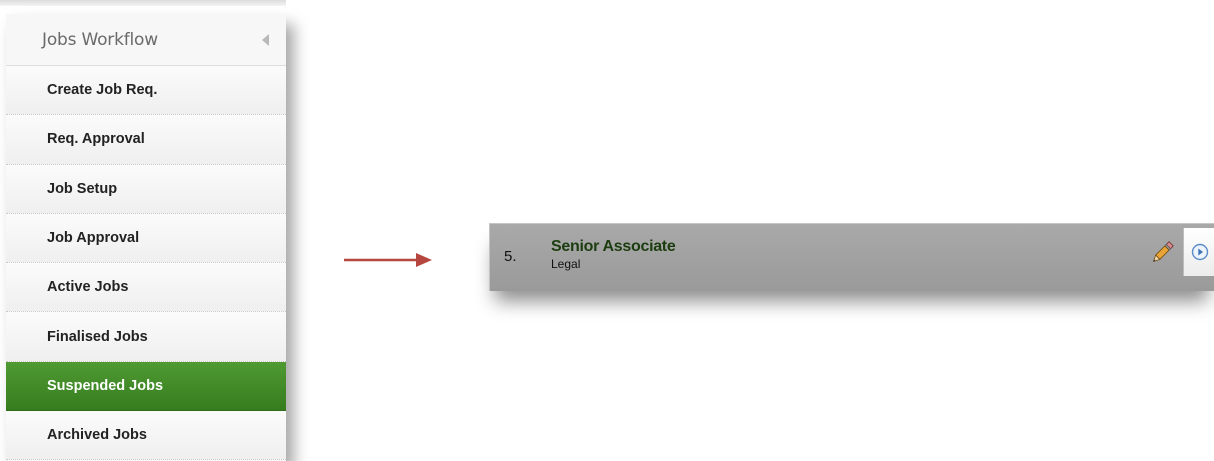 This screenshot has width=1214, height=461. What do you see at coordinates (1162, 253) in the screenshot?
I see `pencil-icon` at bounding box center [1162, 253].